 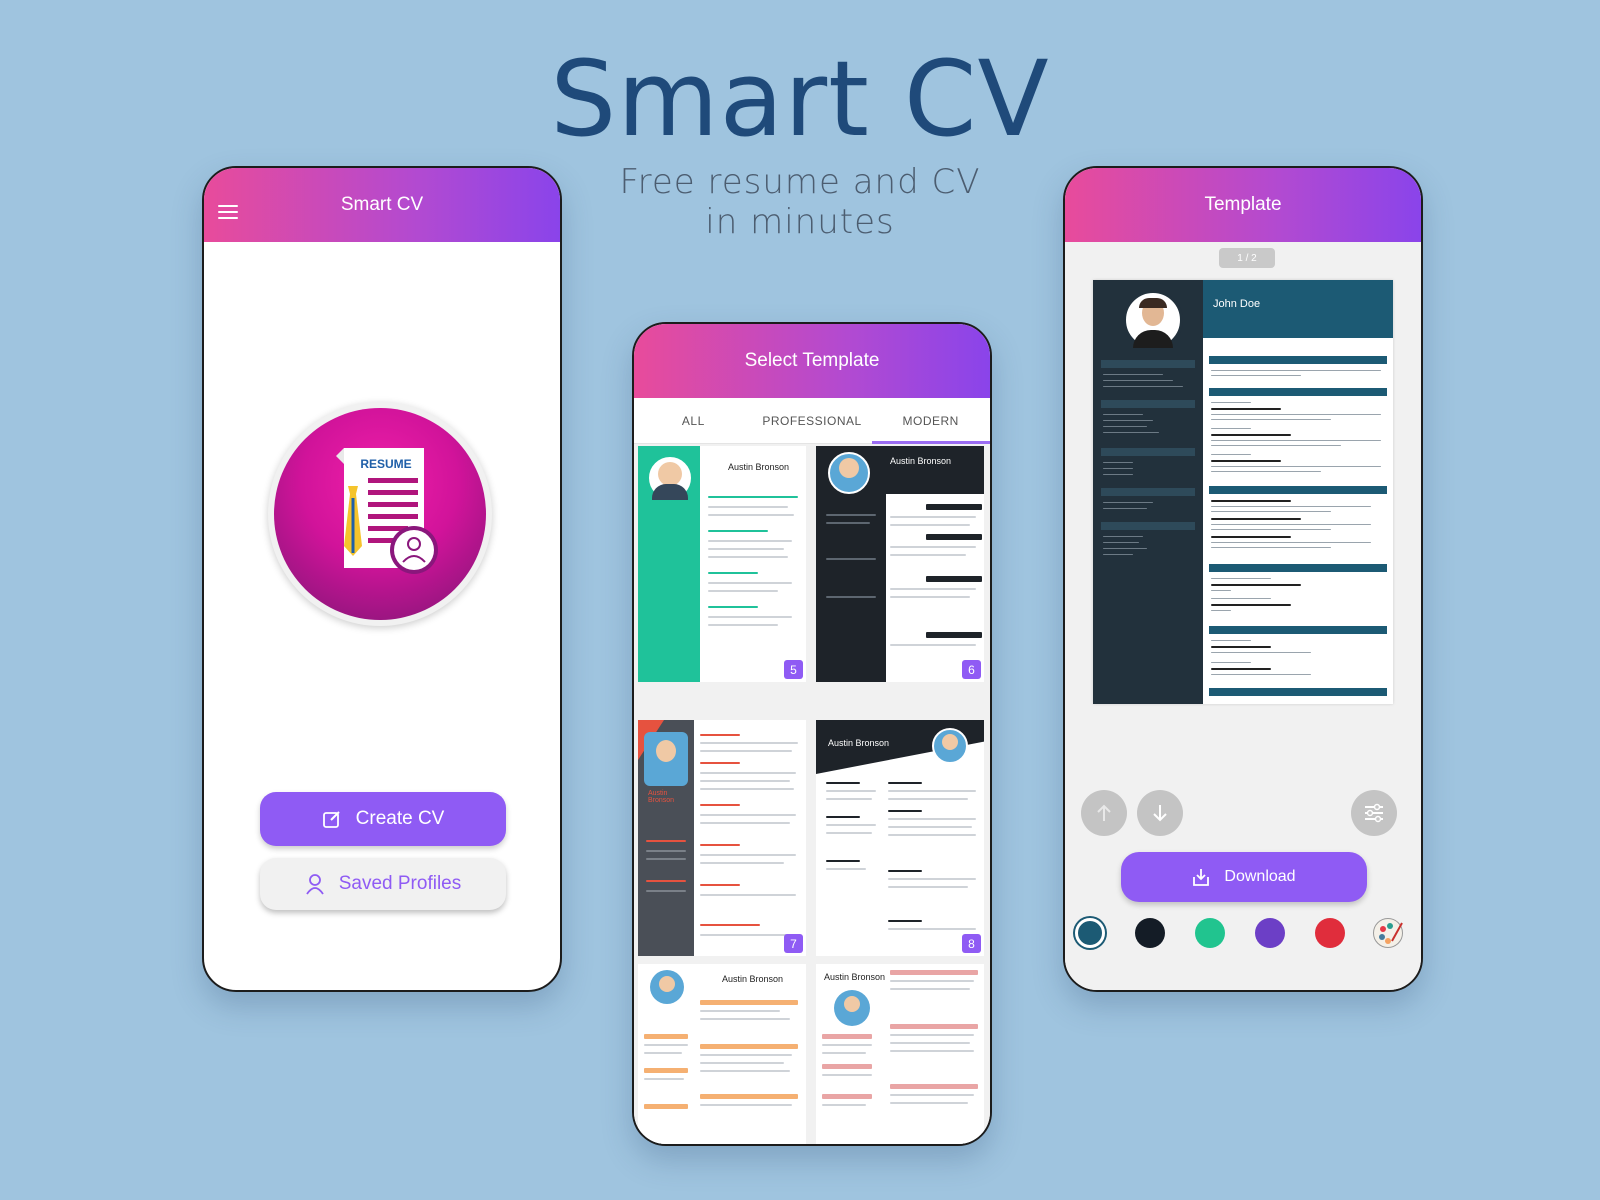 I want to click on template-card: Austin Bronson 7, so click(x=722, y=838).